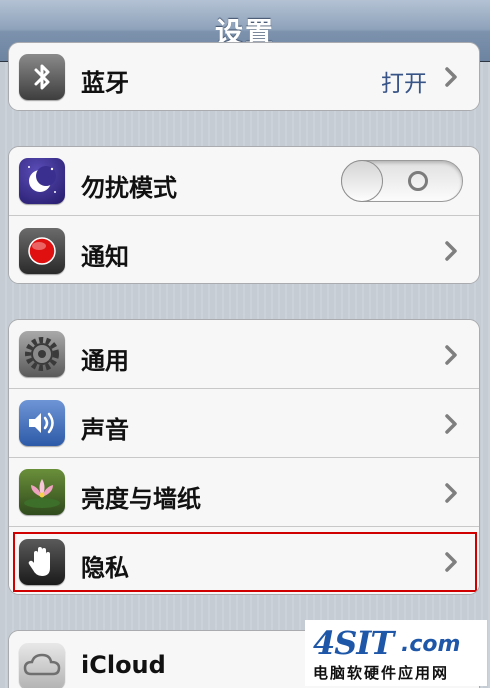 The width and height of the screenshot is (490, 688). I want to click on settings-row-brightness-wallpaper: 亮度与墙纸, so click(244, 492).